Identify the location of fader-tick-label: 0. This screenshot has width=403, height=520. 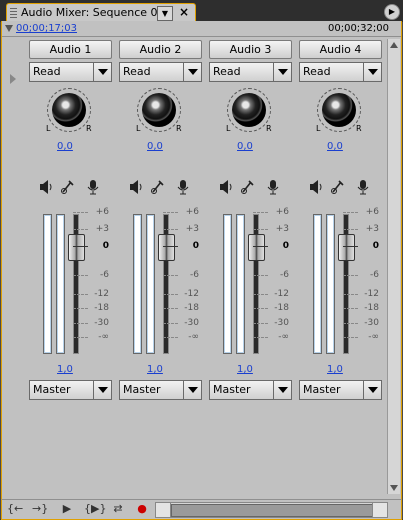
(285, 246).